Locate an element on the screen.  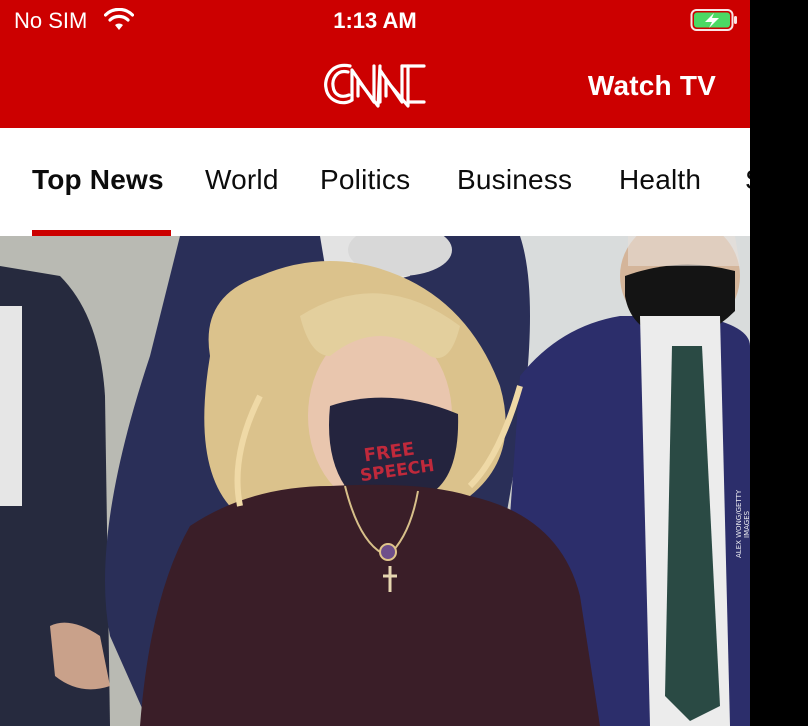
status-bar: No SIM 1:13 AM is located at coordinates (375, 20).